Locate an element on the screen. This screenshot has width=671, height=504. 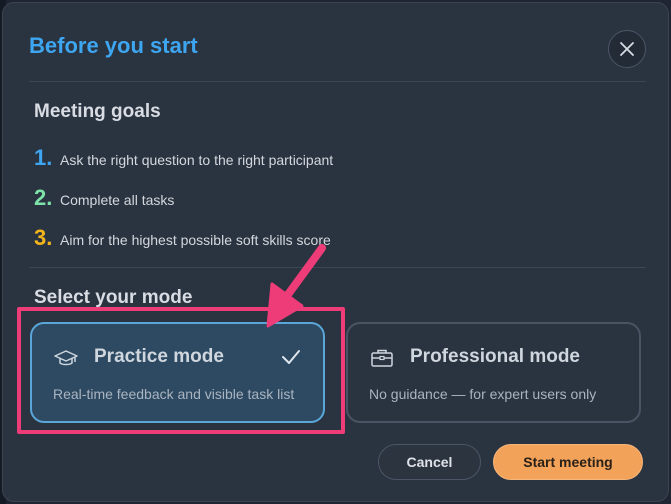
goal-number: 3. is located at coordinates (43, 237).